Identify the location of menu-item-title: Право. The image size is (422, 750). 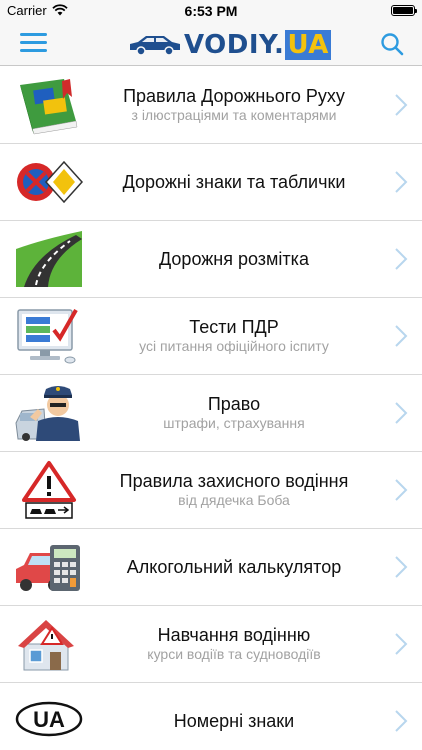
(234, 404).